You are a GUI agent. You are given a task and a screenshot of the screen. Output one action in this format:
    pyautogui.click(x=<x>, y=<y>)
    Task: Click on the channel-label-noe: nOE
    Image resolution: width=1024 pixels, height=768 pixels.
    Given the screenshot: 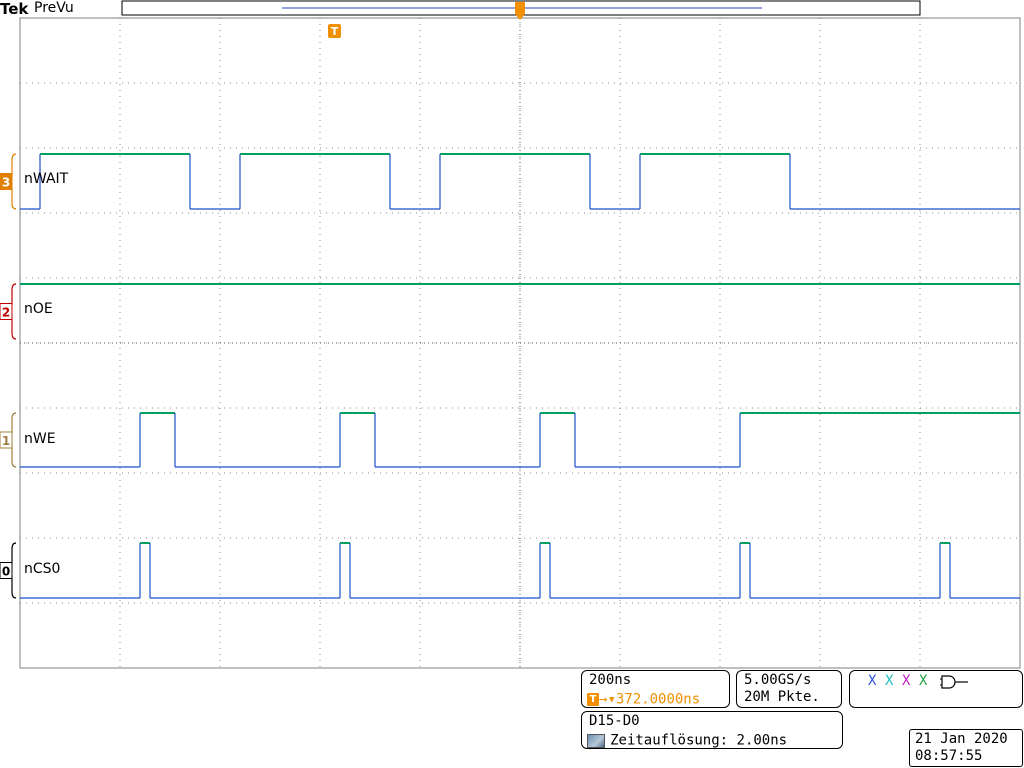 What is the action you would take?
    pyautogui.click(x=38, y=309)
    